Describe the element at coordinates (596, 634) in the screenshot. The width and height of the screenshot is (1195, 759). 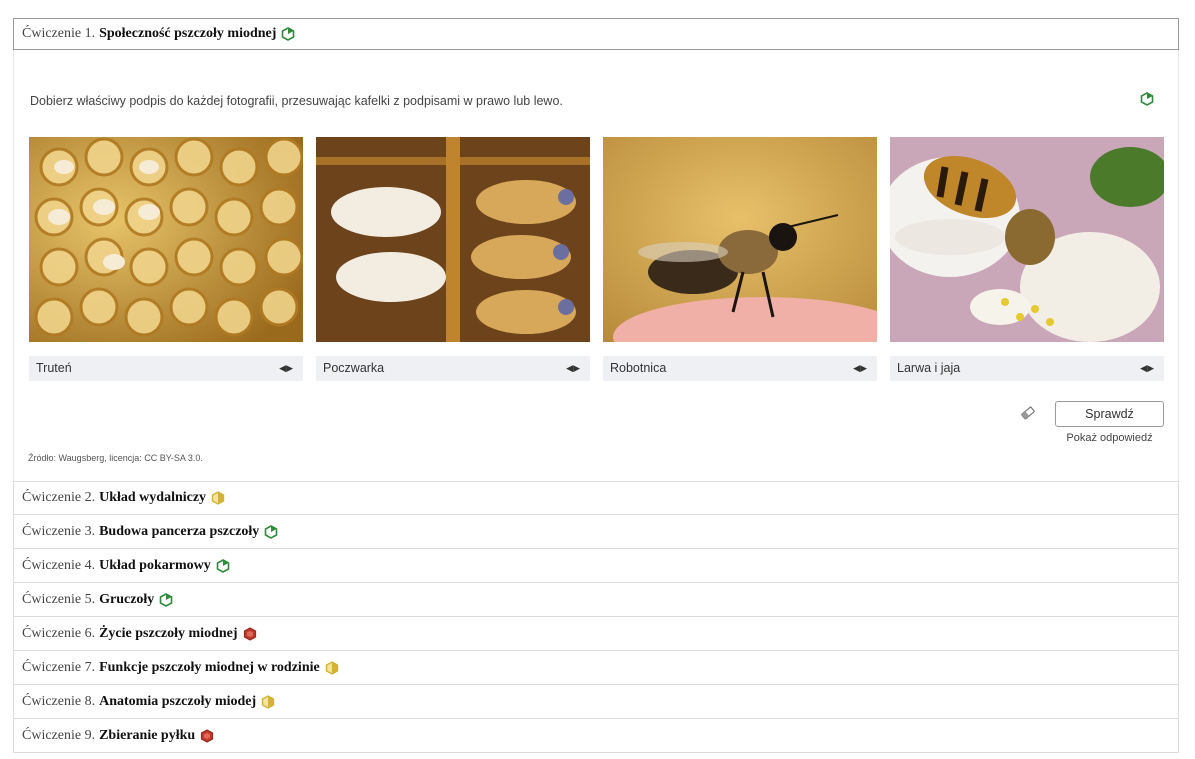
I see `exercise-header-6: Ćwiczenie 6. Życie pszczoły miodnej` at that location.